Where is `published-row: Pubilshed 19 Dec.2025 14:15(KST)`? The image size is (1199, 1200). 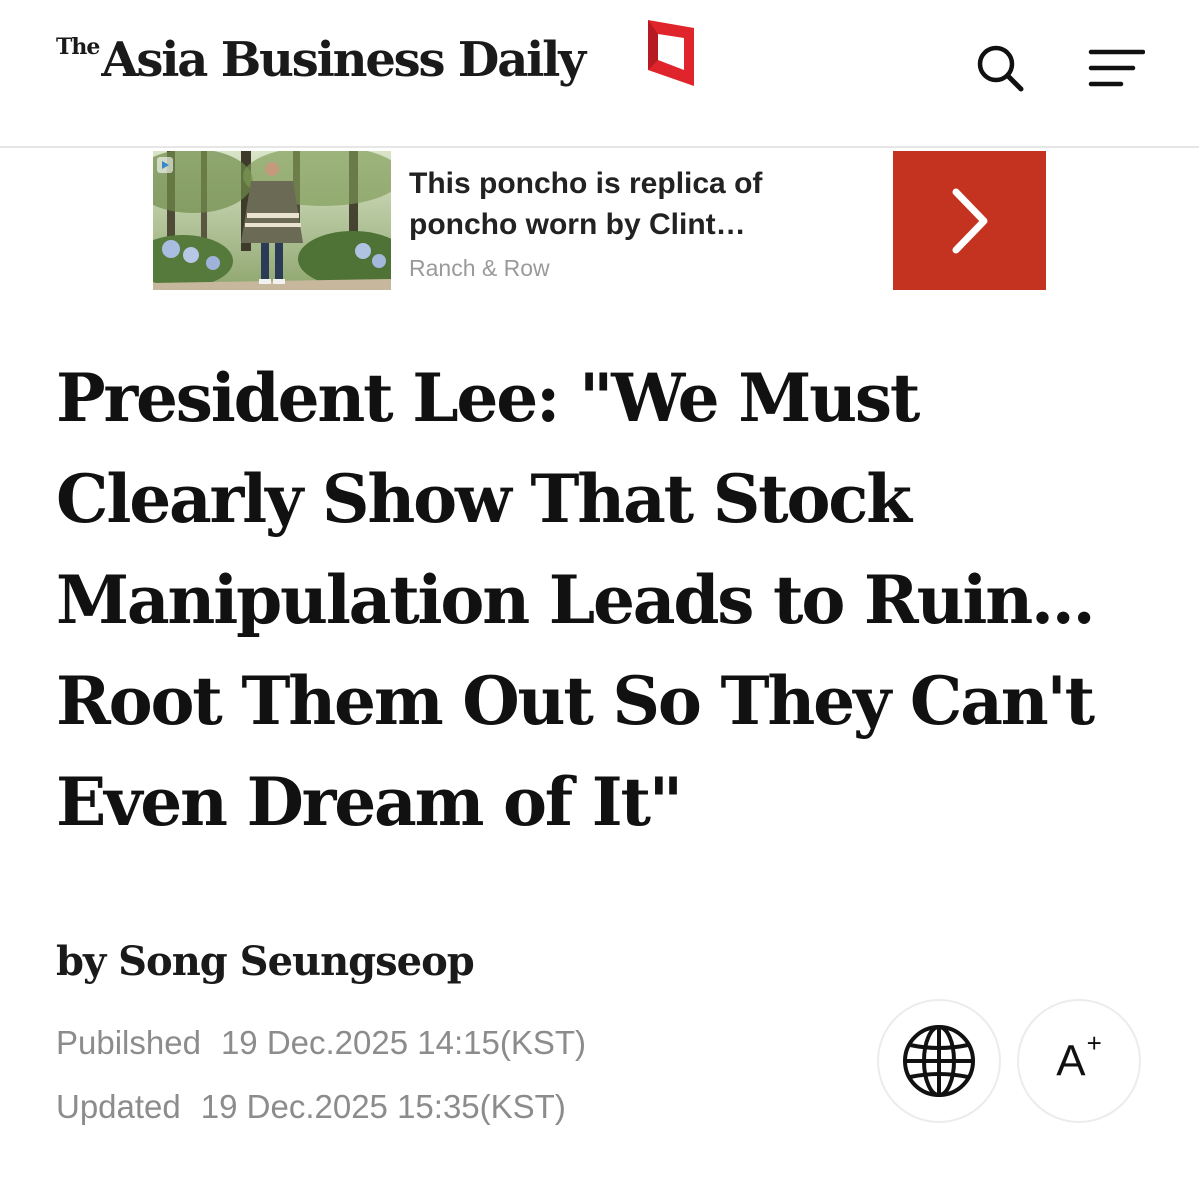 published-row: Pubilshed 19 Dec.2025 14:15(KST) is located at coordinates (321, 1043).